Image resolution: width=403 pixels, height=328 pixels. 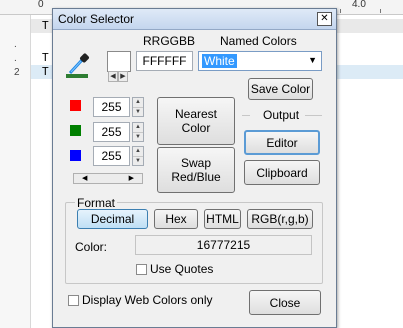 I want to click on named-colors-label: Named Colors, so click(x=258, y=41).